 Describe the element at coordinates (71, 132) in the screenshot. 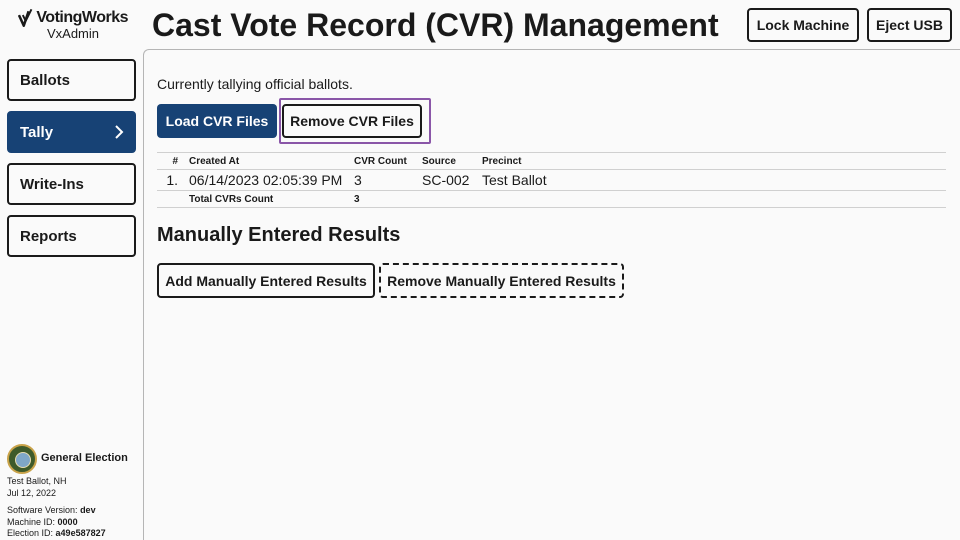

I see `nav-tally: Tally` at that location.